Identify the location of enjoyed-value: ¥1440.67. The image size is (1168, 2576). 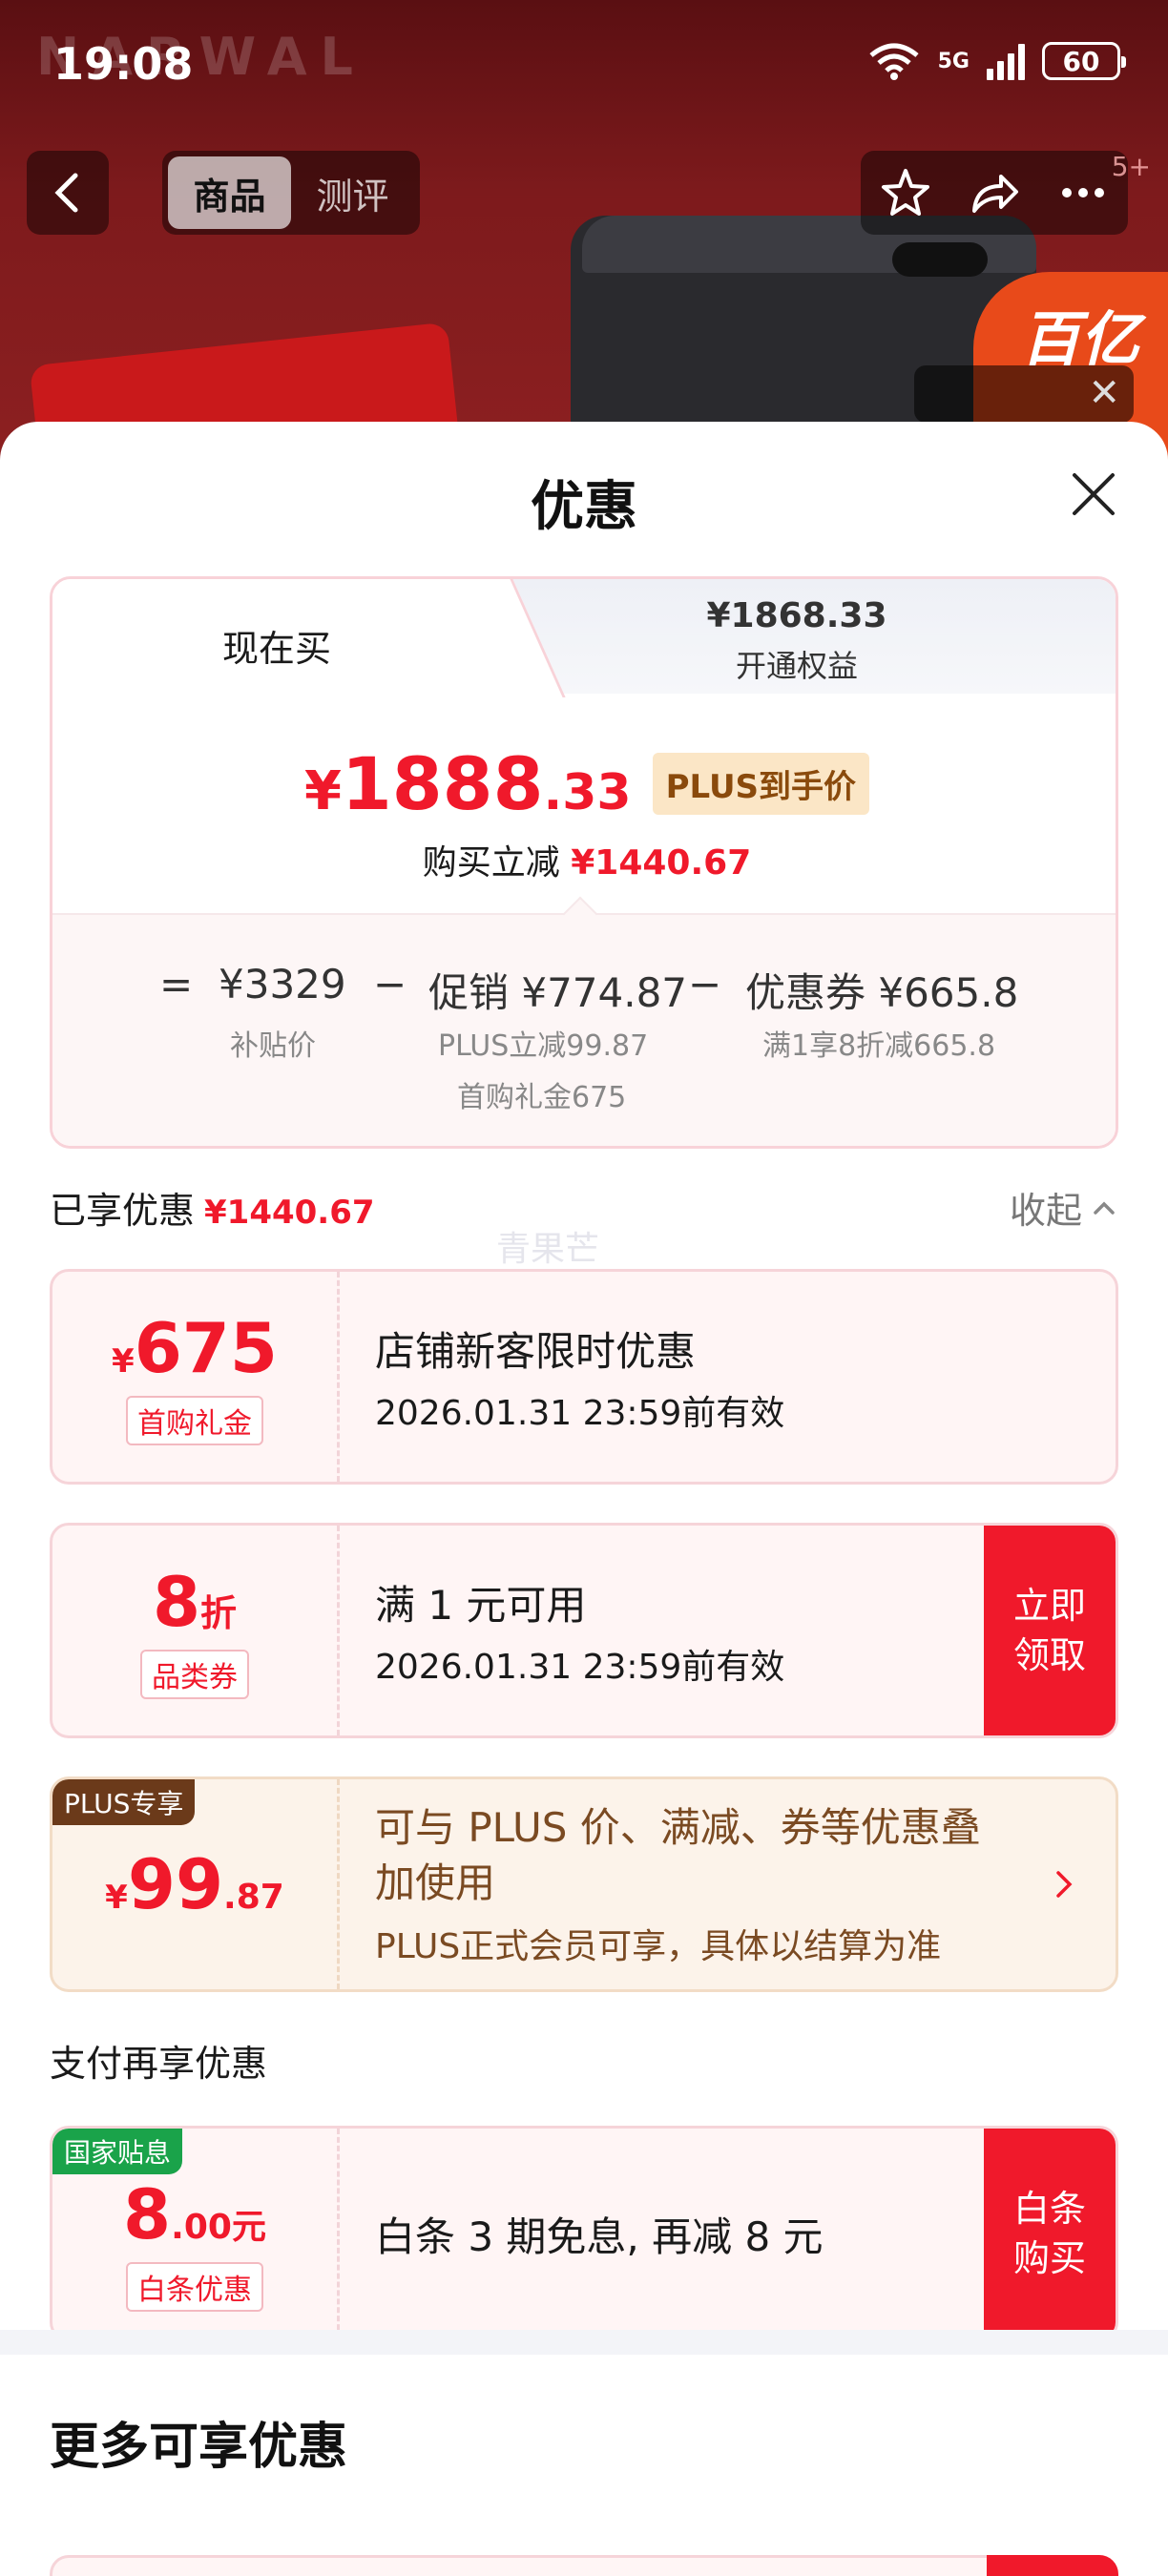
(289, 1213).